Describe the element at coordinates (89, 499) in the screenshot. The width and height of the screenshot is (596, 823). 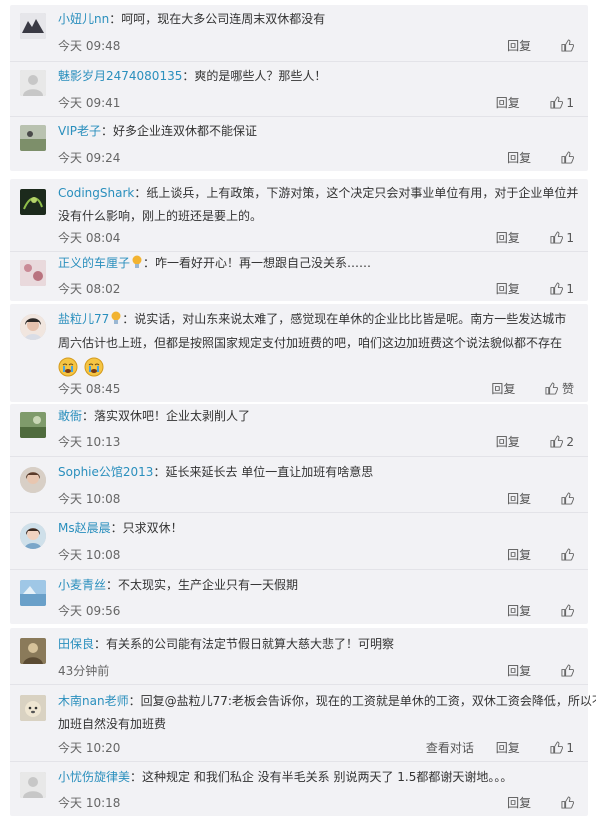
I see `timestamp: 今天 10:08` at that location.